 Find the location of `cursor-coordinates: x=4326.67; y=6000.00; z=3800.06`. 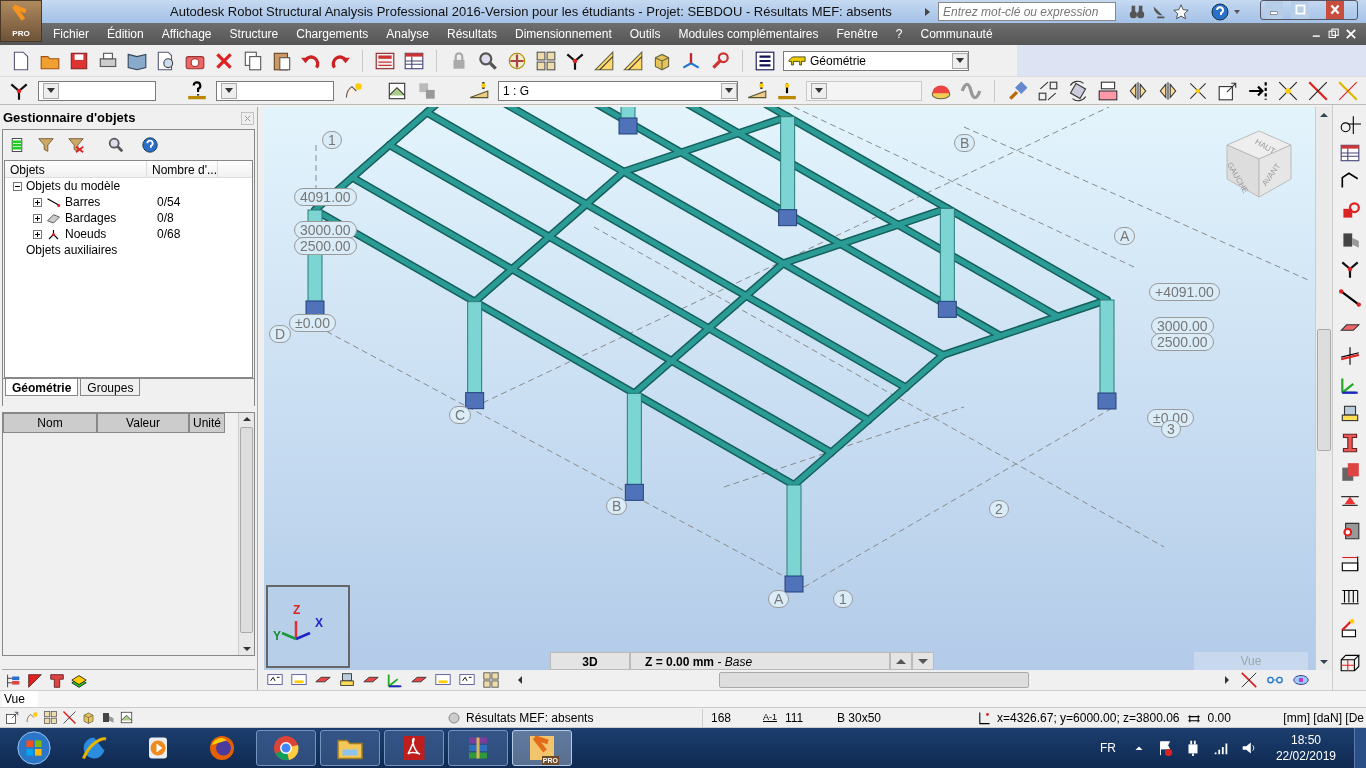

cursor-coordinates: x=4326.67; y=6000.00; z=3800.06 is located at coordinates (1088, 718).